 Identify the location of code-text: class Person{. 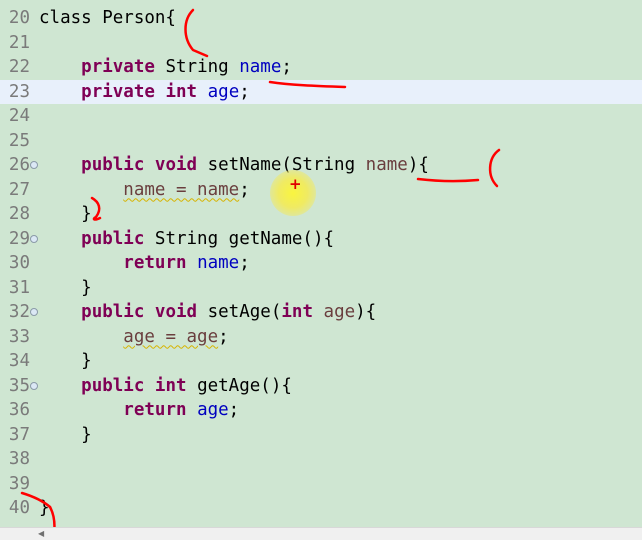
(107, 18).